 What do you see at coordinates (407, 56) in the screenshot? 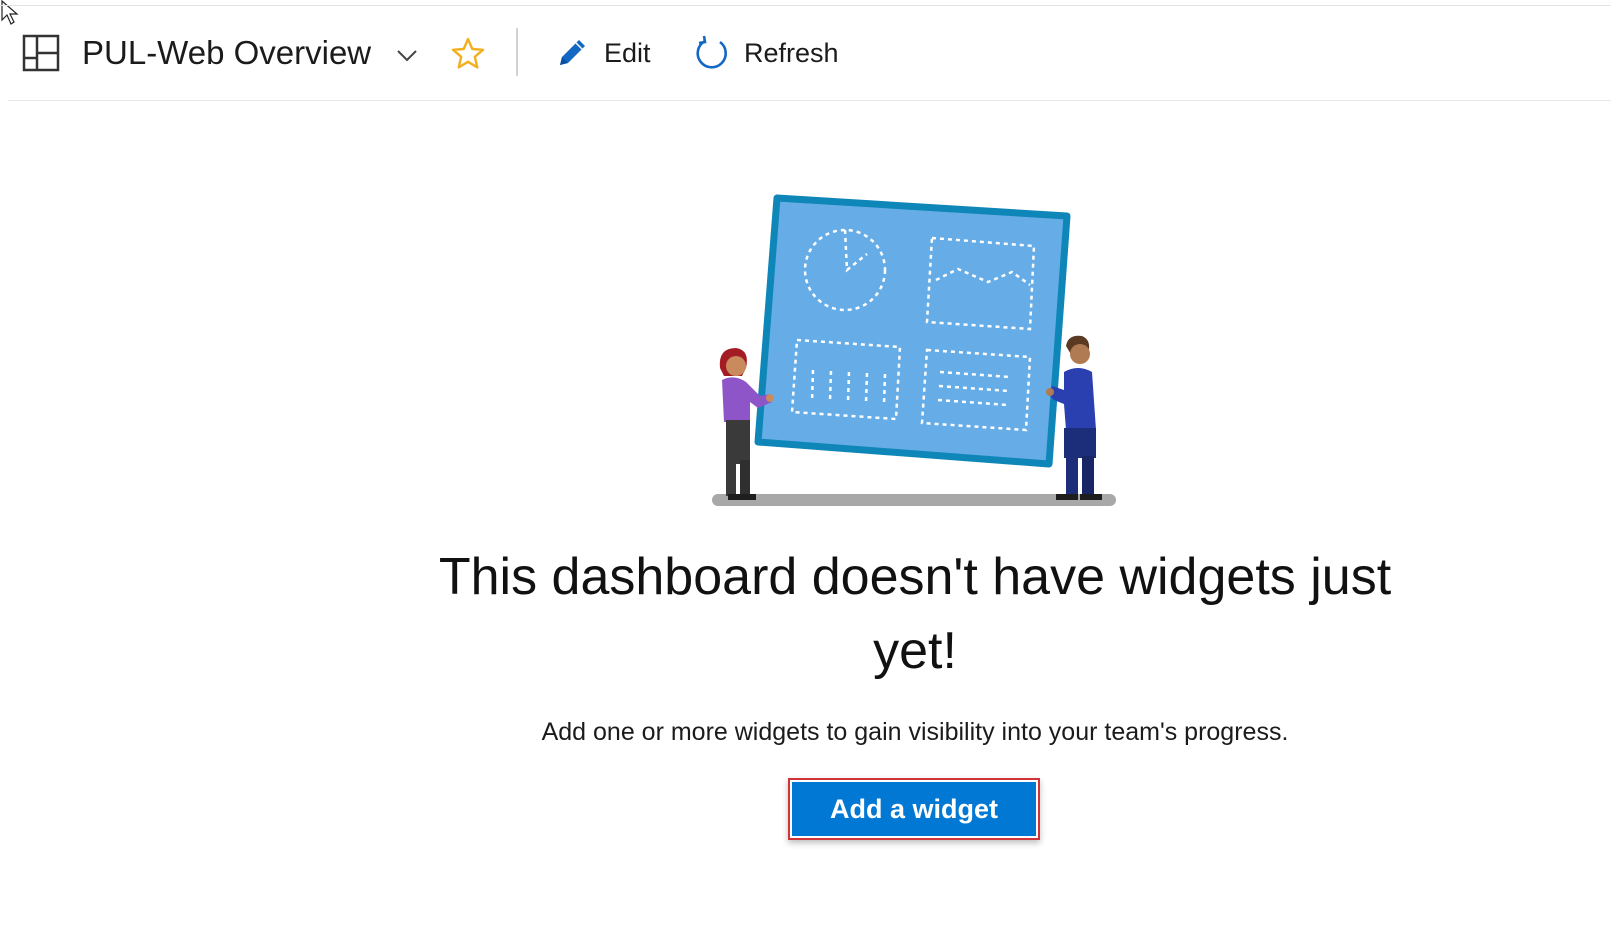
I see `chevron-down-icon` at bounding box center [407, 56].